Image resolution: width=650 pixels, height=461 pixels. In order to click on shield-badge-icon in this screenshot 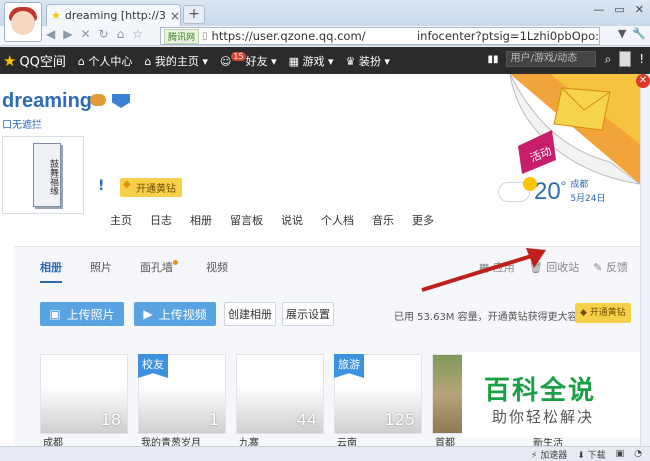, I will do `click(121, 101)`.